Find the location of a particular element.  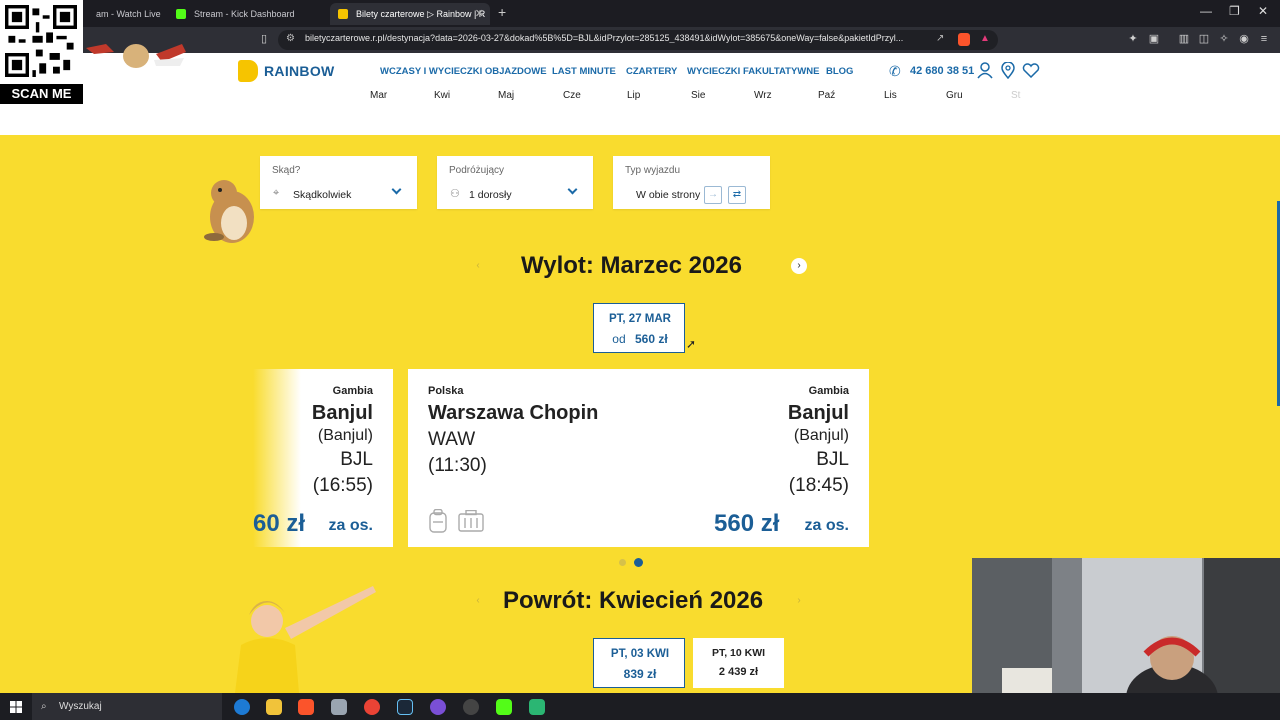

extensions-icon: ✦ is located at coordinates (1133, 39).